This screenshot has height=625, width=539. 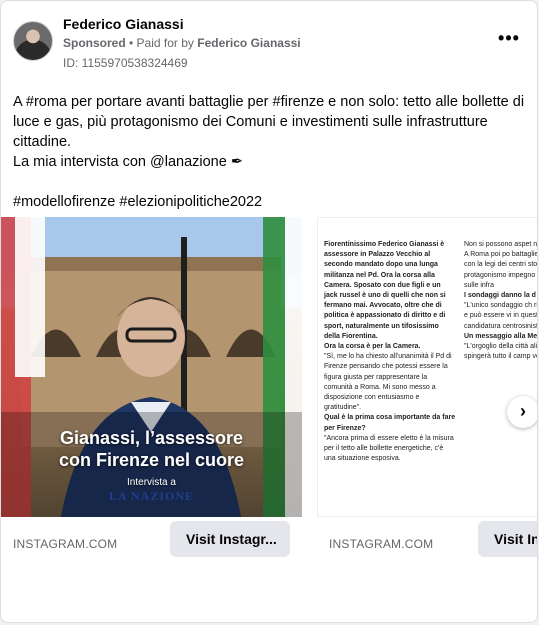 I want to click on sponsored-label: Sponsored, so click(x=94, y=43).